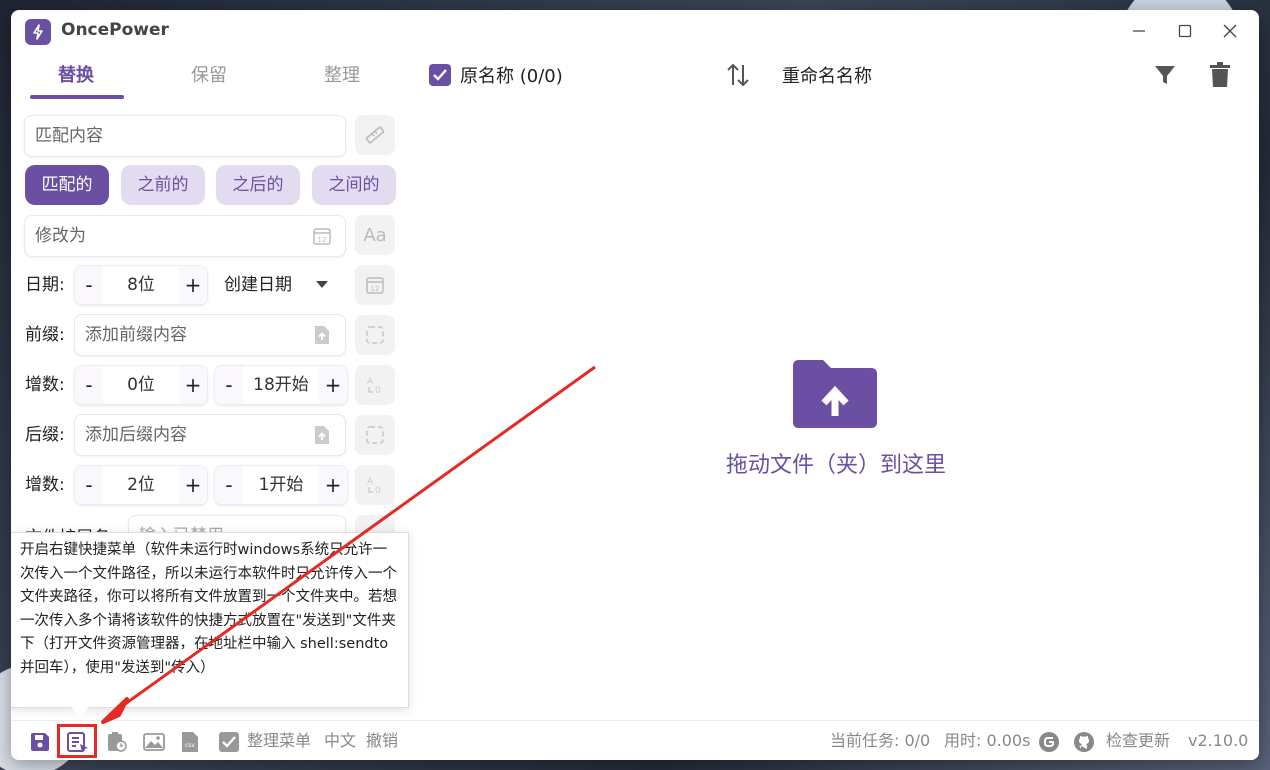 This screenshot has width=1270, height=770. I want to click on trash-icon, so click(1220, 74).